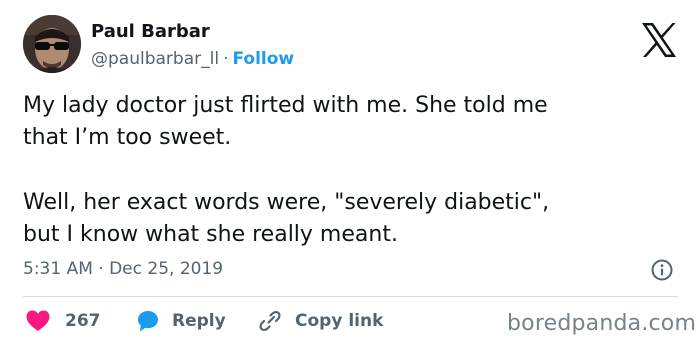 The width and height of the screenshot is (700, 348). What do you see at coordinates (270, 321) in the screenshot?
I see `link-icon` at bounding box center [270, 321].